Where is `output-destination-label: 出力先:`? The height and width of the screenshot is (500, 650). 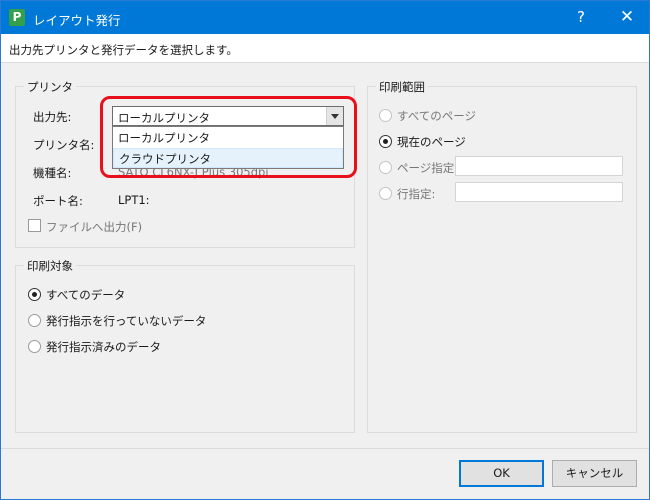
output-destination-label: 出力先: is located at coordinates (52, 117).